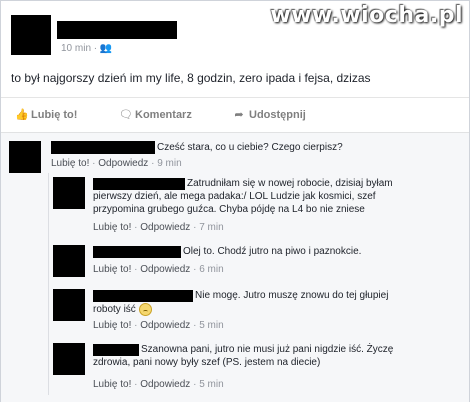  What do you see at coordinates (114, 310) in the screenshot?
I see `reply-text-line: roboty iść` at bounding box center [114, 310].